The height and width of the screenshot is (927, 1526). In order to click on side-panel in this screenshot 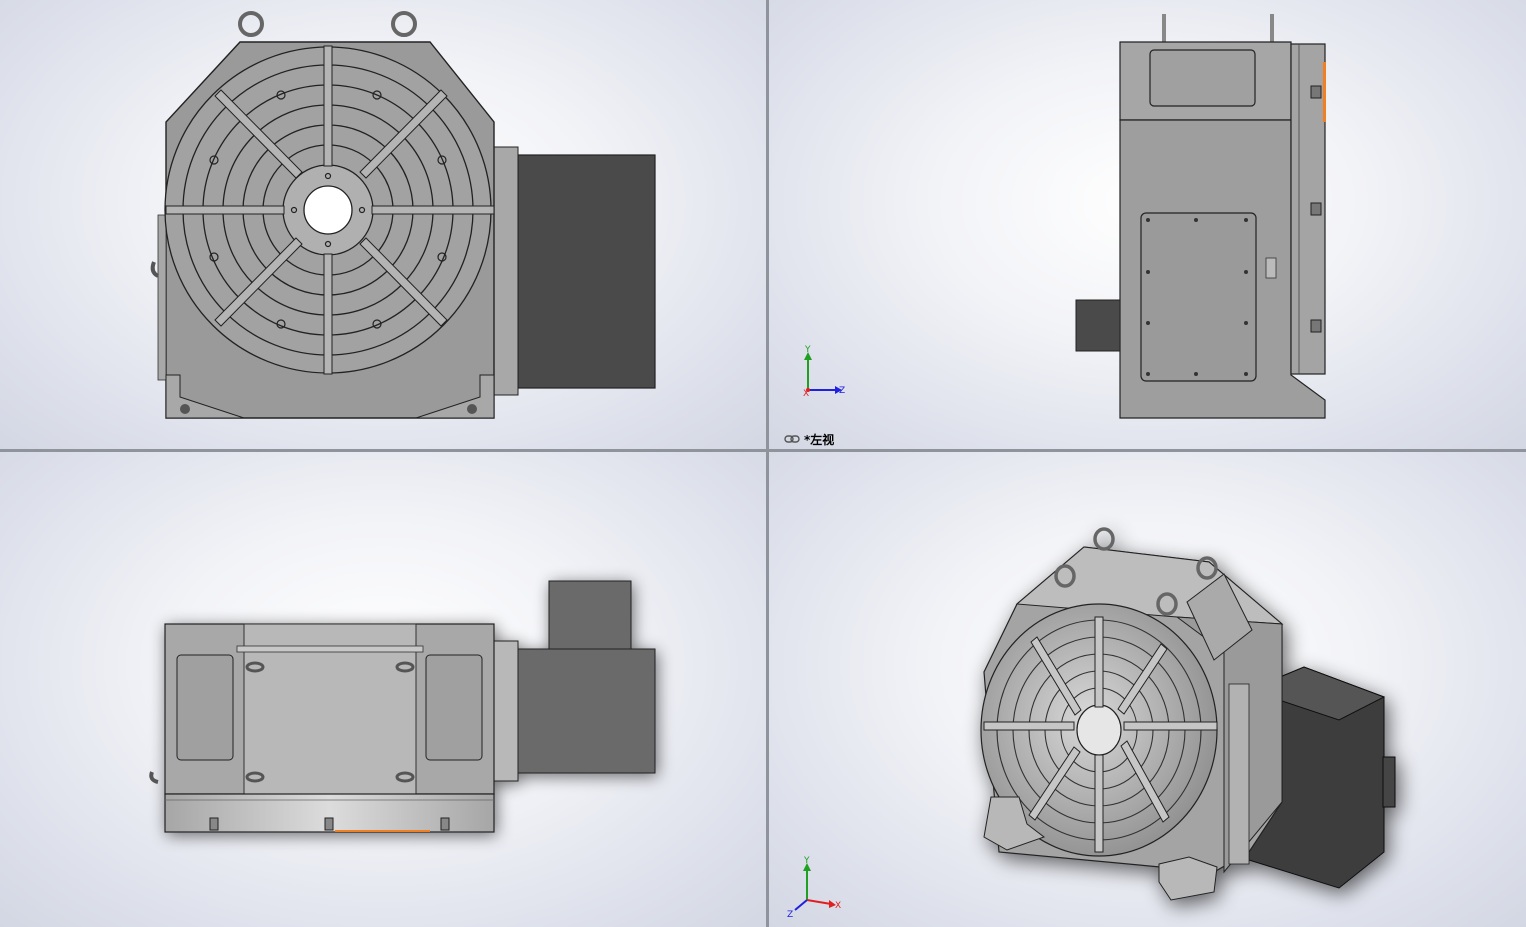, I will do `click(162, 297)`.